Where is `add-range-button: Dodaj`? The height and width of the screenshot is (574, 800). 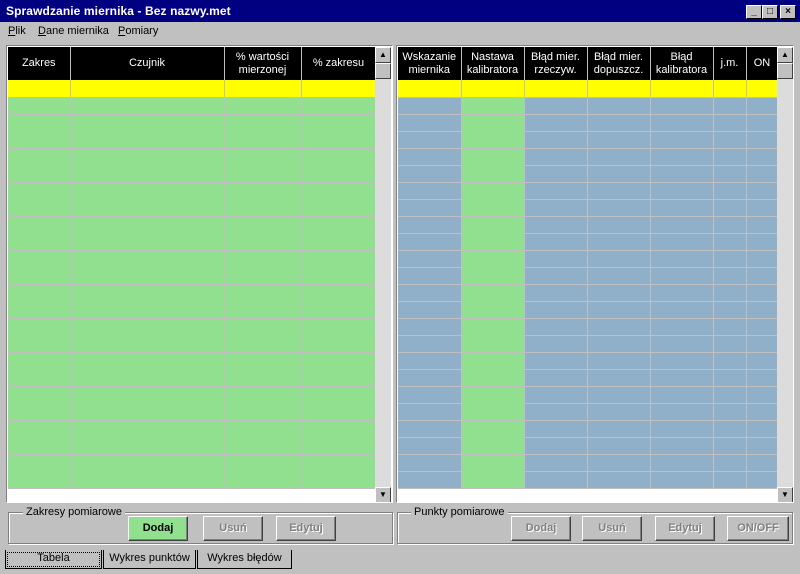
add-range-button: Dodaj is located at coordinates (158, 528).